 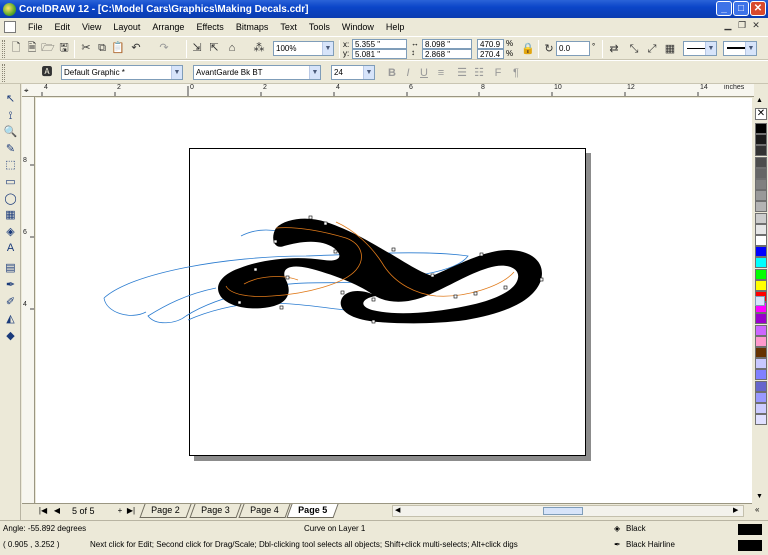 I want to click on no-color-swatch: ✕, so click(x=761, y=114).